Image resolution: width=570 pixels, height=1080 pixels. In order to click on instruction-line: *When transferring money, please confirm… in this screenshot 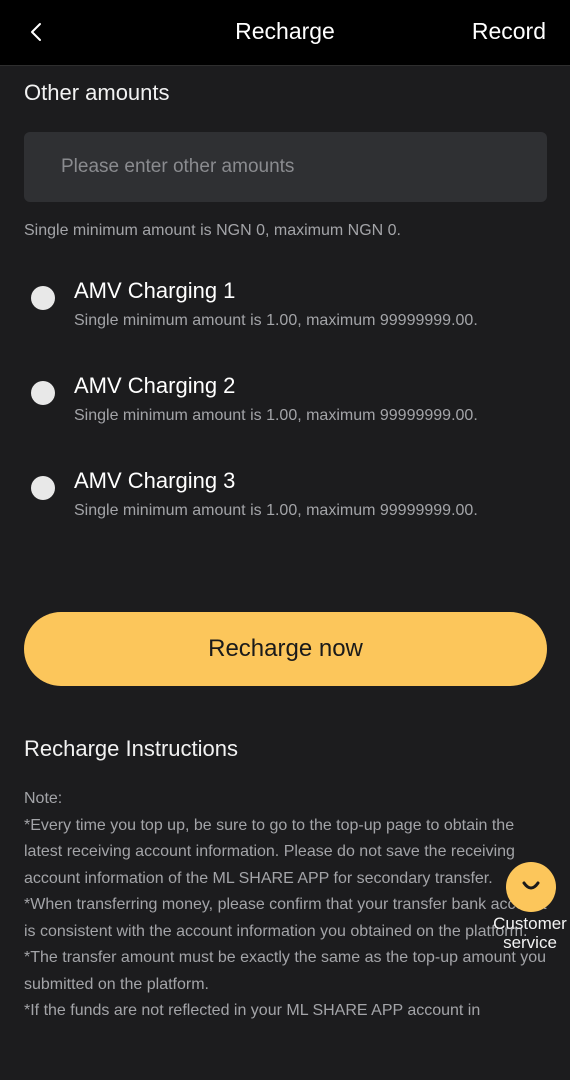, I will do `click(285, 918)`.